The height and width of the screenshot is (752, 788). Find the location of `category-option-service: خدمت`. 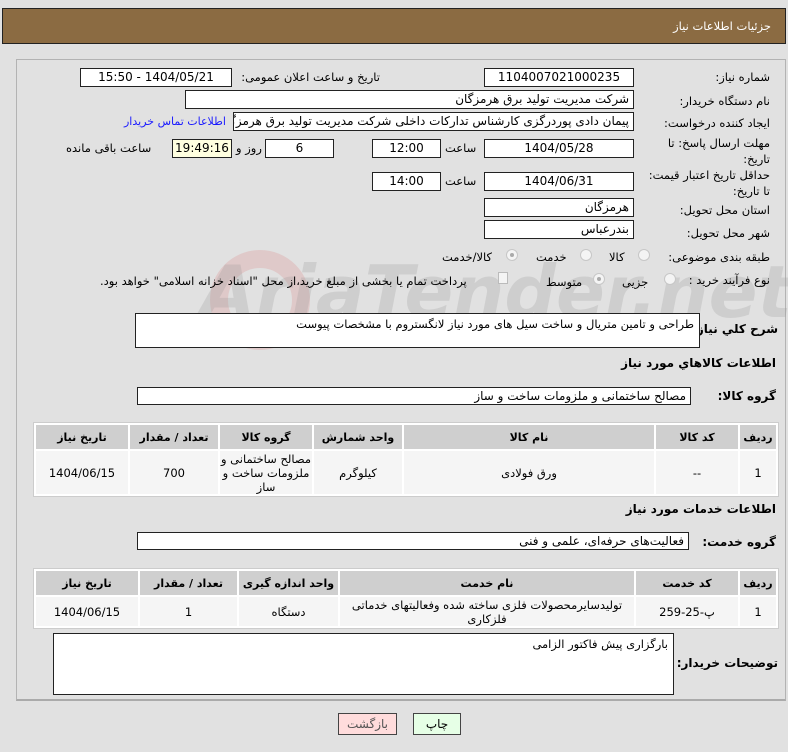

category-option-service: خدمت is located at coordinates (551, 257).